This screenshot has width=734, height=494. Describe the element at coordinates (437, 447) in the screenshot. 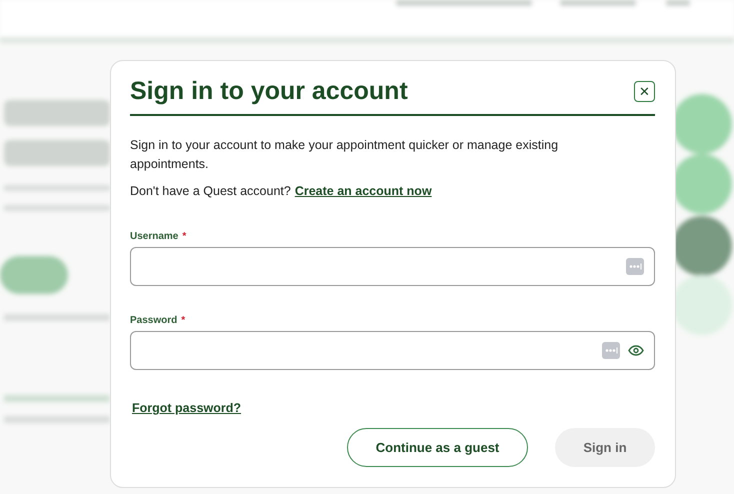

I see `guest-button: Continue as a guest` at that location.